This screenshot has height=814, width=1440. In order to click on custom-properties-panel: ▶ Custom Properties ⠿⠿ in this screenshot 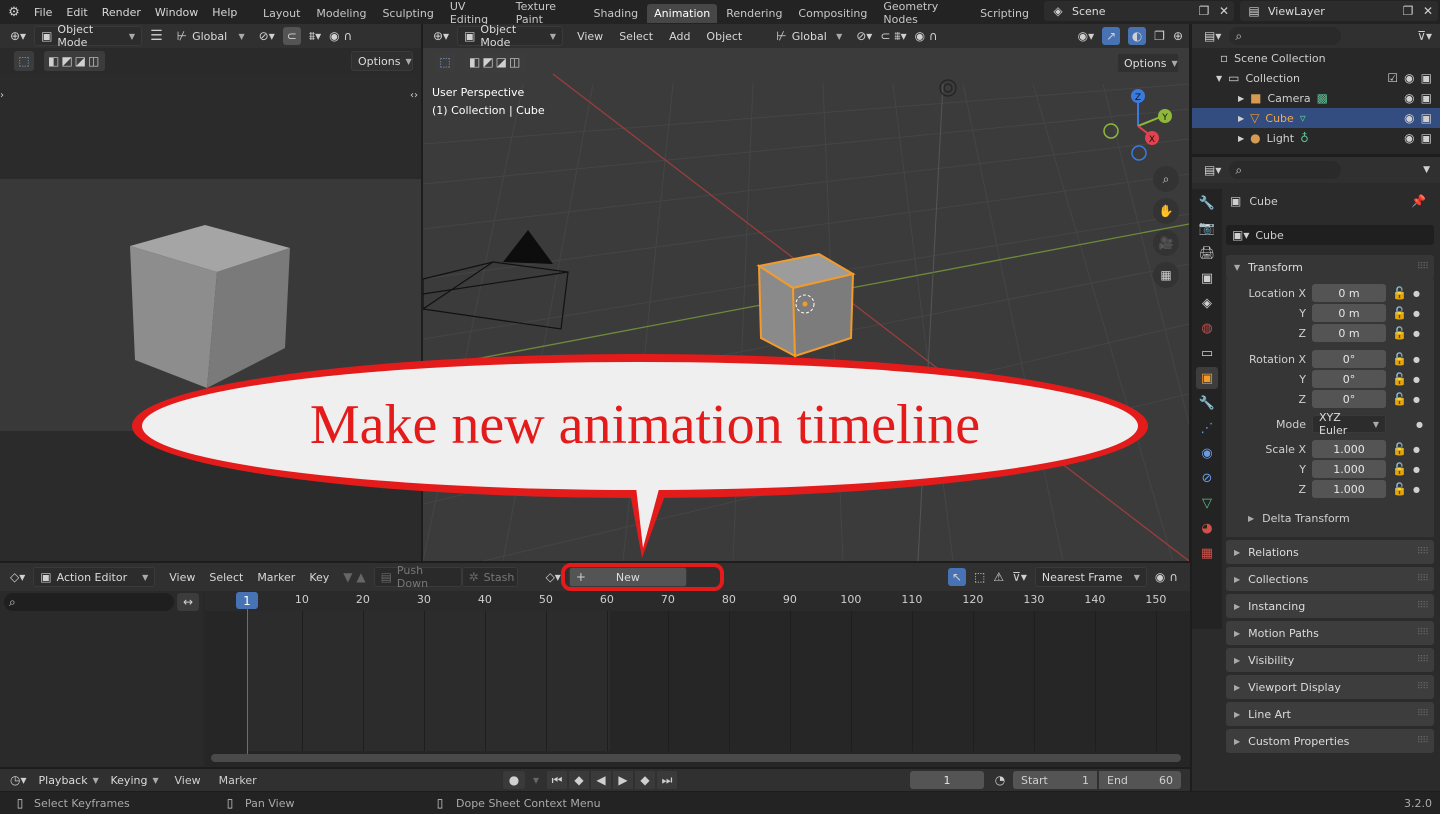, I will do `click(1330, 741)`.